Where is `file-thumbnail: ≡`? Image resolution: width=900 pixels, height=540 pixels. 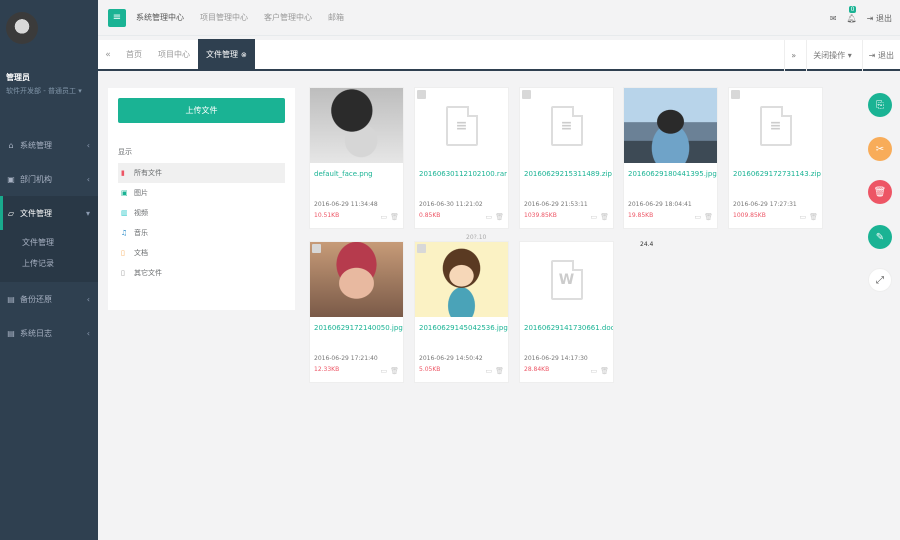 file-thumbnail: ≡ is located at coordinates (775, 125).